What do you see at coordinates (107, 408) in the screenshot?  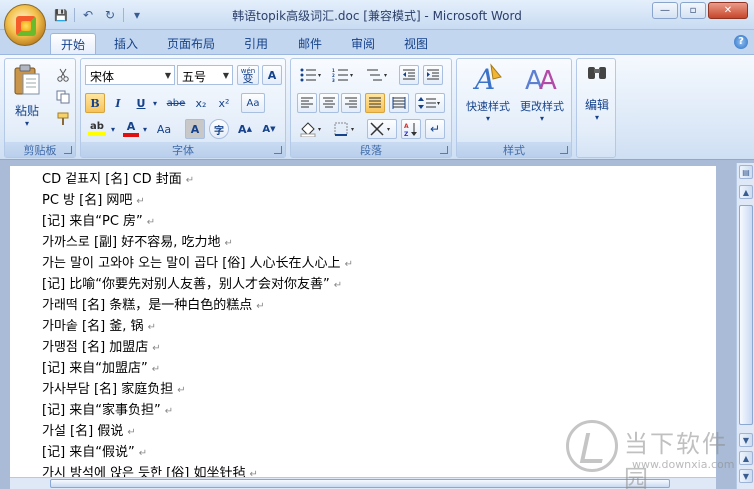 I see `document-line: [记] 来自“家事负担” ↵` at bounding box center [107, 408].